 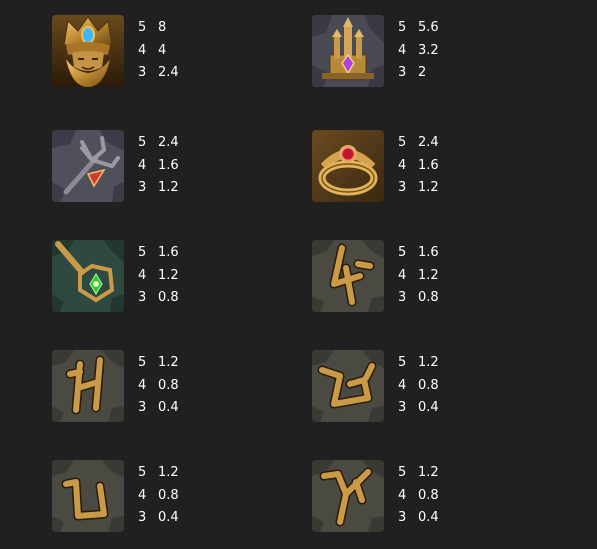 What do you see at coordinates (88, 496) in the screenshot?
I see `rune-u-stone-icon` at bounding box center [88, 496].